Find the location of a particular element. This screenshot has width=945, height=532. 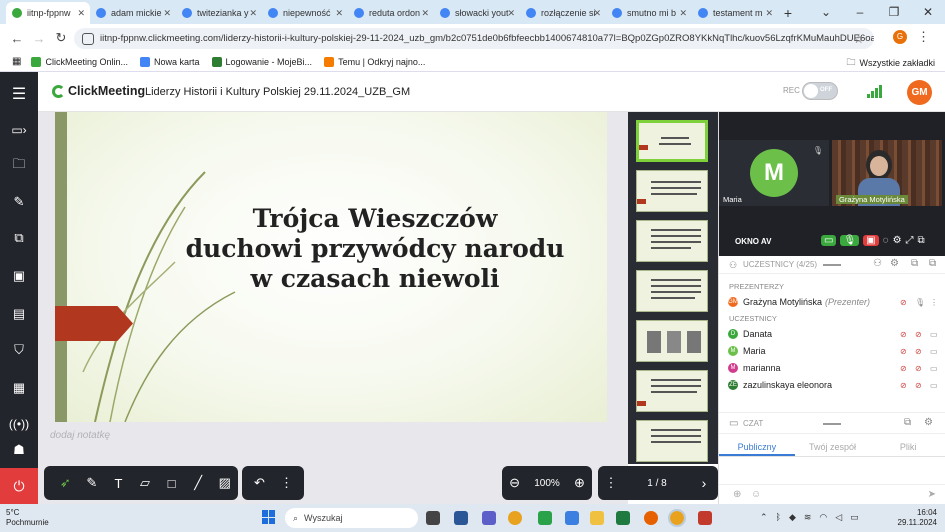

menu-icon: ☰ is located at coordinates (19, 94).